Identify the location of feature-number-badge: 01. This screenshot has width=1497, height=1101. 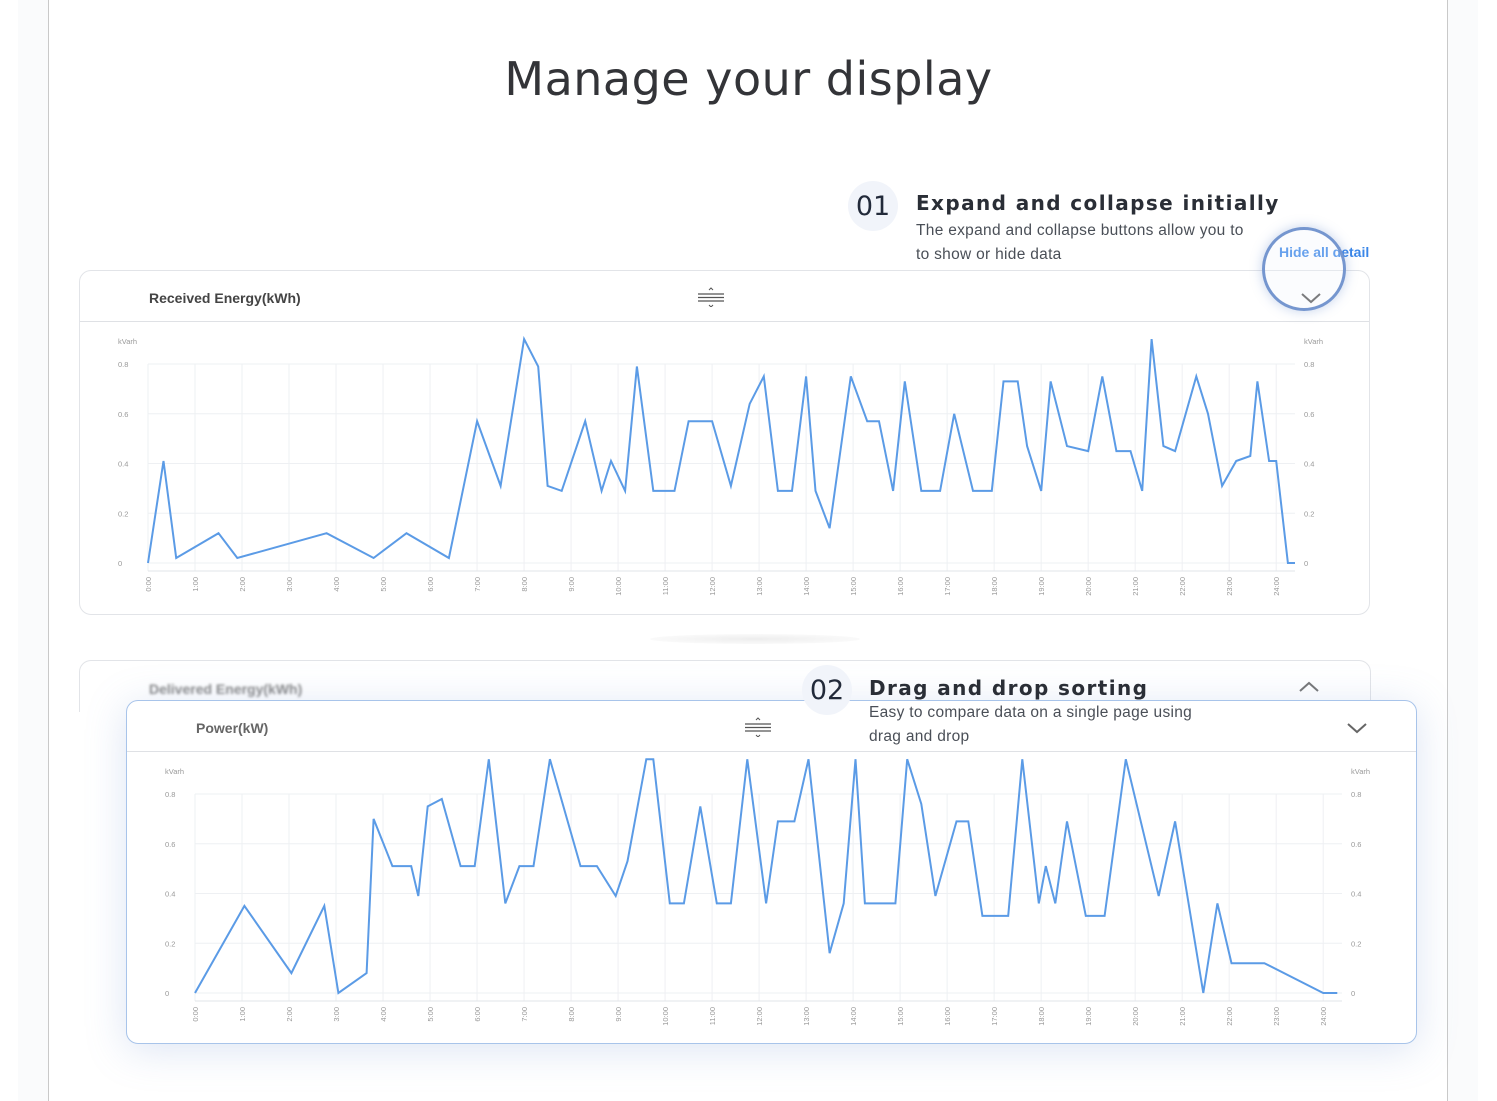
(873, 206).